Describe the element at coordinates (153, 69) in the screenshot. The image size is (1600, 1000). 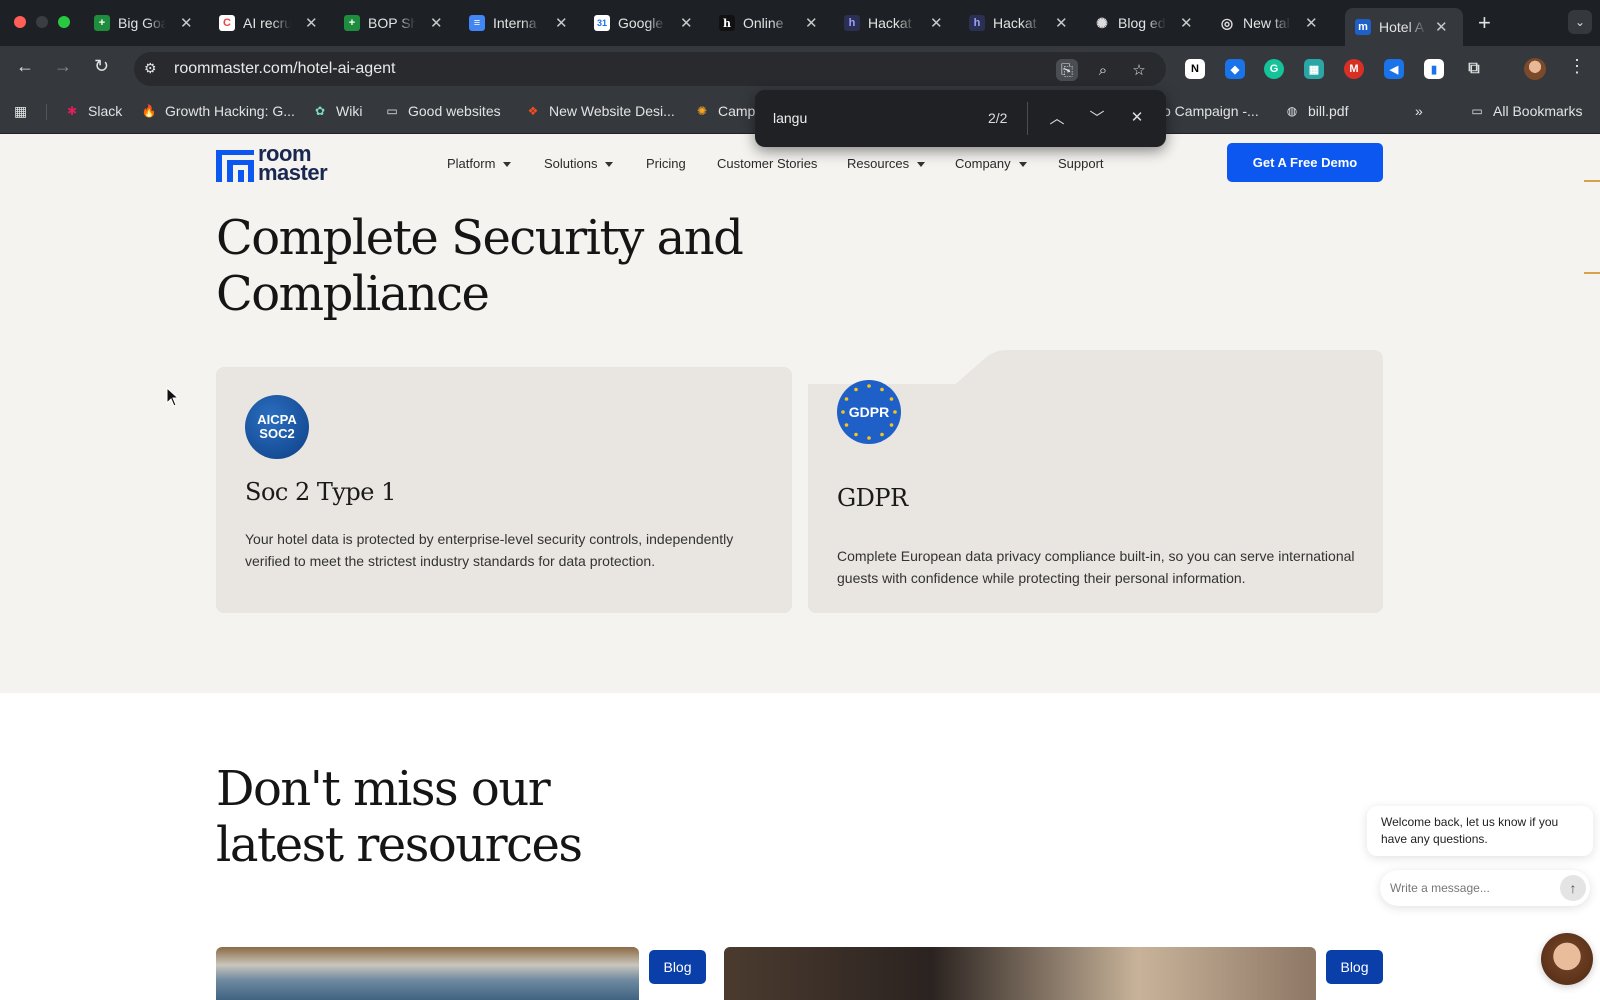
I see `site-info-icon: ⚙` at that location.